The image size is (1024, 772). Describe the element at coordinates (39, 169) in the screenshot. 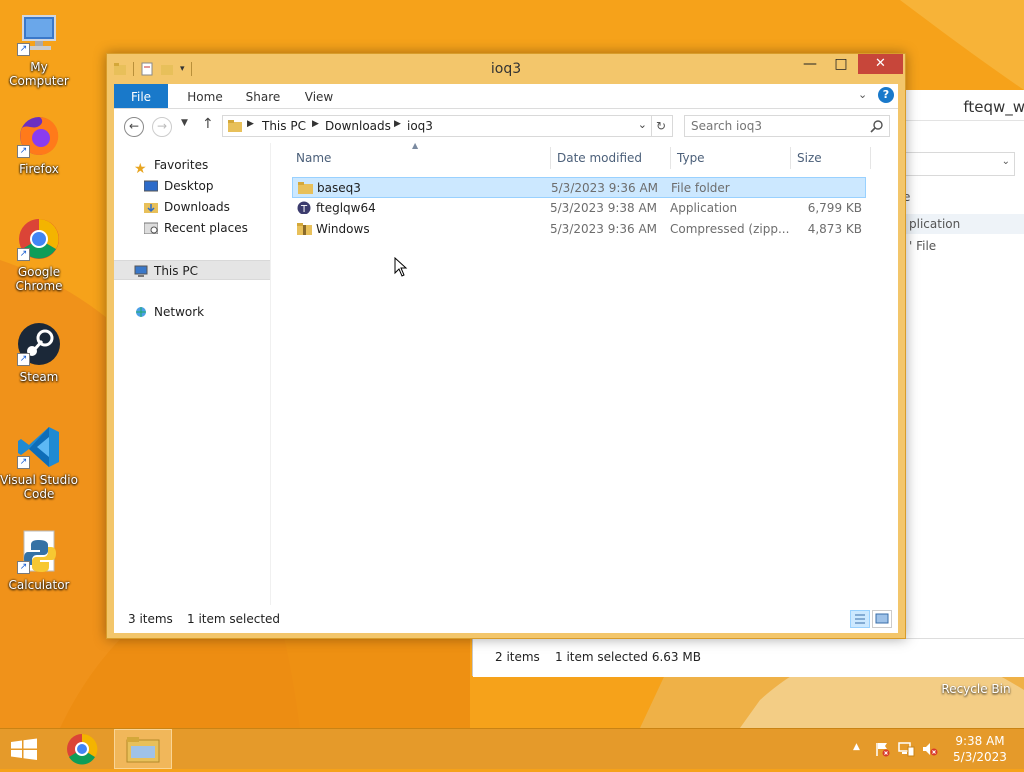

I see `desktop-icon-label: Firefox` at that location.